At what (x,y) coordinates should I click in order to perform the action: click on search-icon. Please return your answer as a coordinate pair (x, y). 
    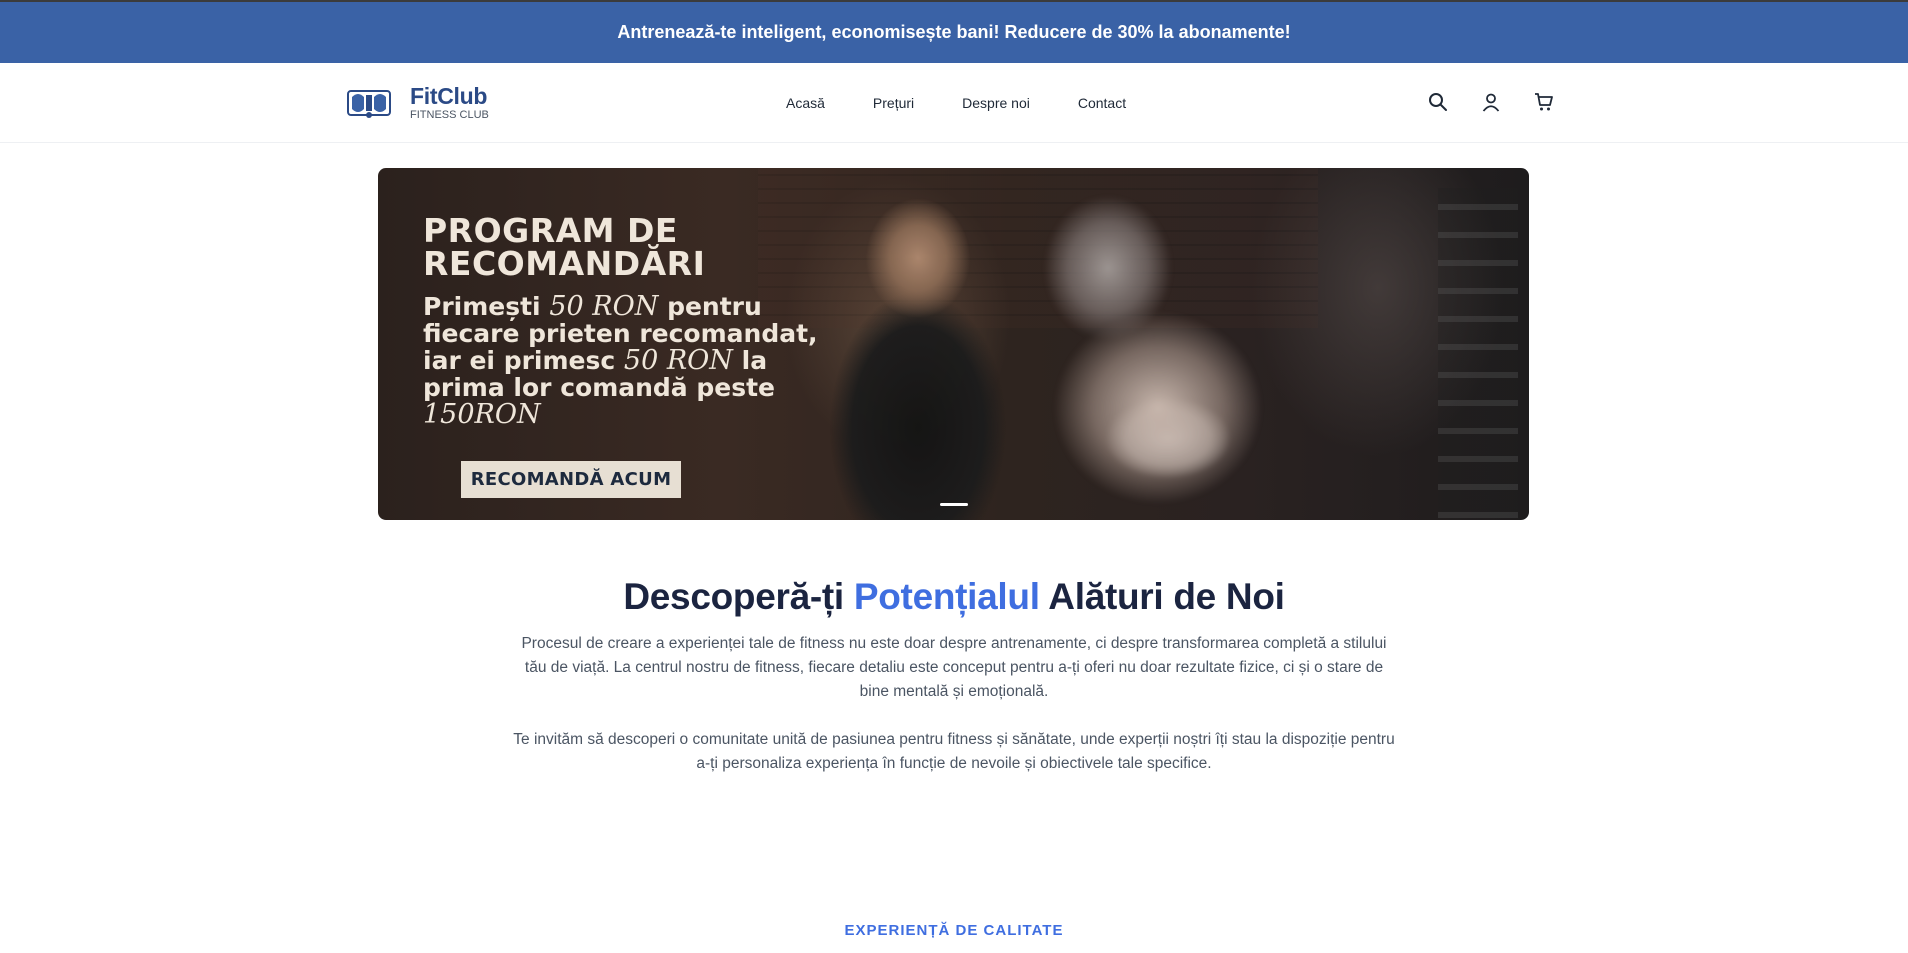
    Looking at the image, I should click on (1438, 102).